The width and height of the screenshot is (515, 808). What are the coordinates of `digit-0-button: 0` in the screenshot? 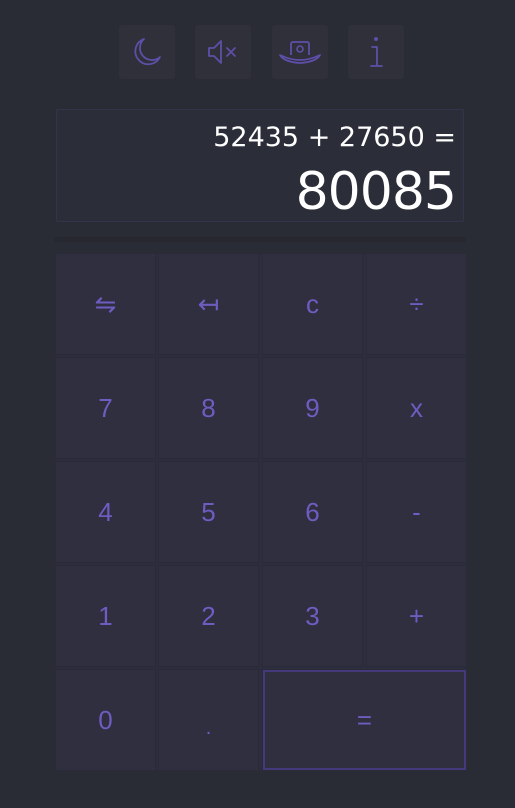 It's located at (105, 720).